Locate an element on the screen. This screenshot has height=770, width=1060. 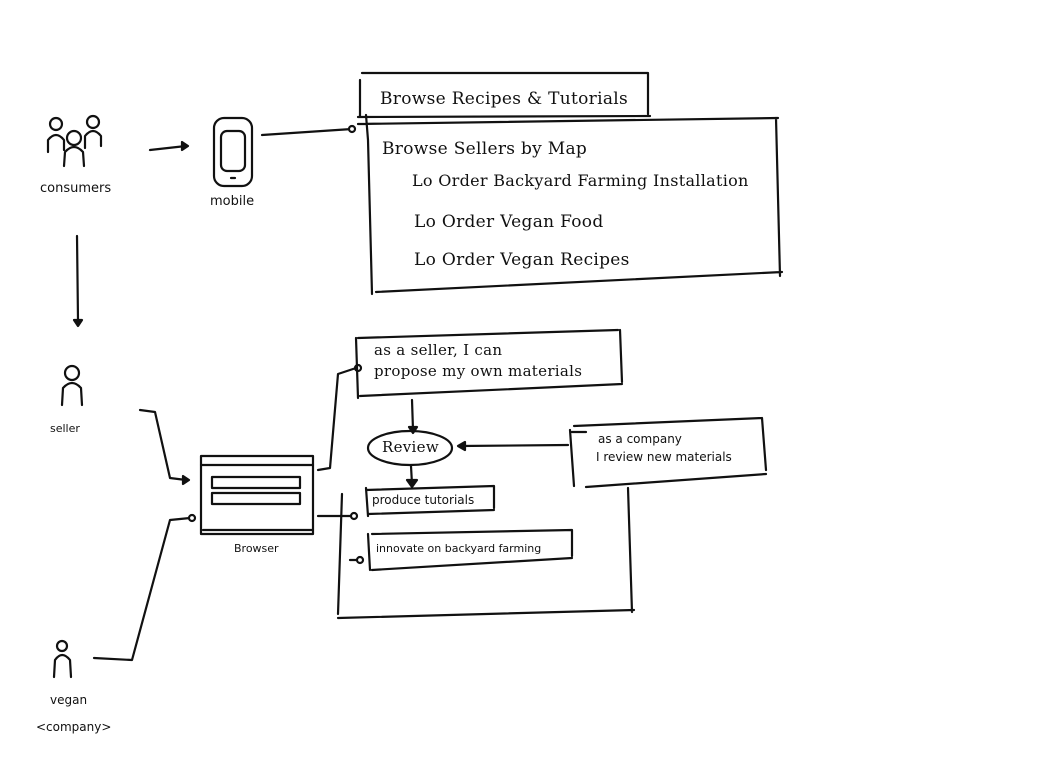
arrow-proposal-review is located at coordinates (412, 415).